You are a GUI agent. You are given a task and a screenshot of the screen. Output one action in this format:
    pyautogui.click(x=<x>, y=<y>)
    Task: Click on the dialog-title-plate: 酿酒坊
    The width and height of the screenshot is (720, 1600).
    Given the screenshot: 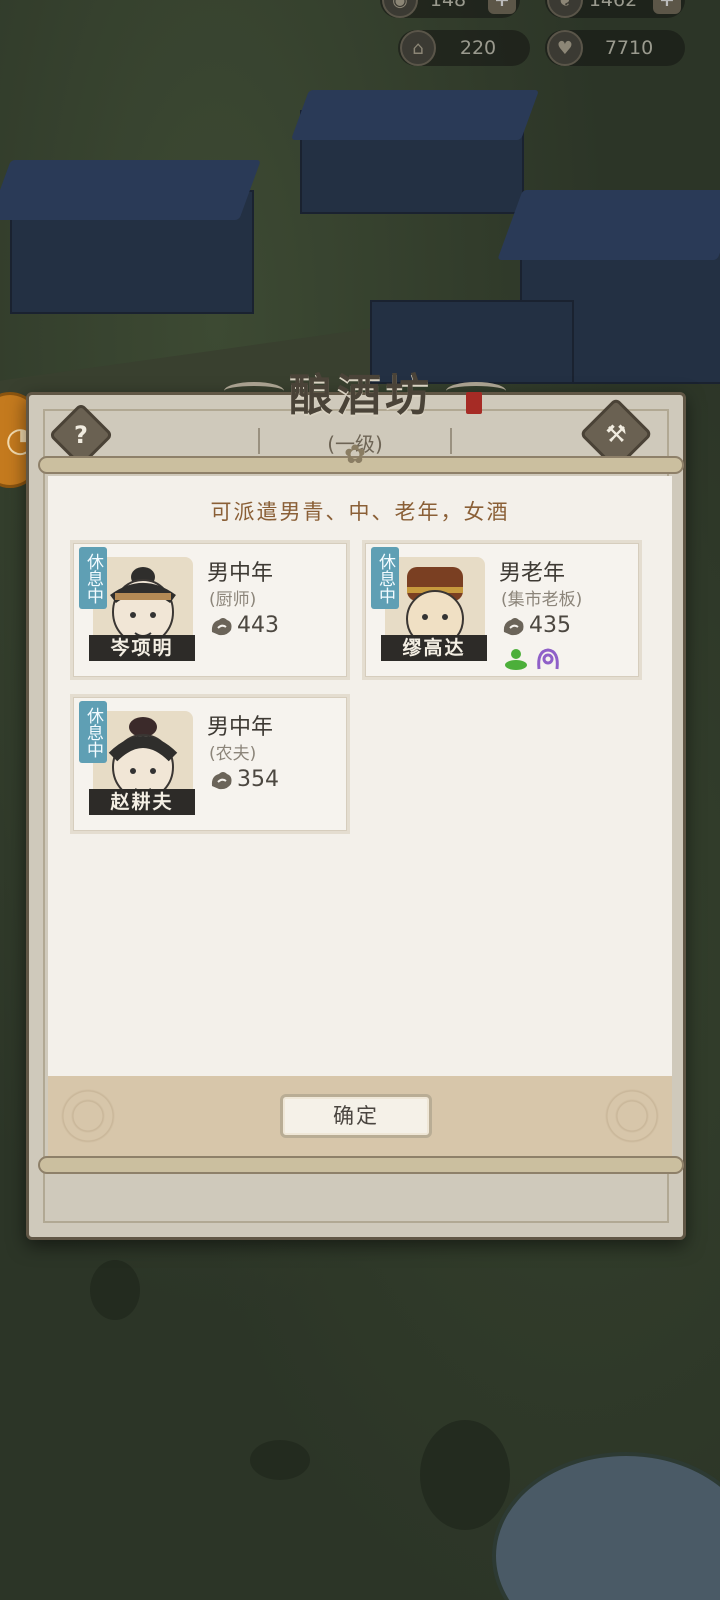 What is the action you would take?
    pyautogui.click(x=365, y=391)
    